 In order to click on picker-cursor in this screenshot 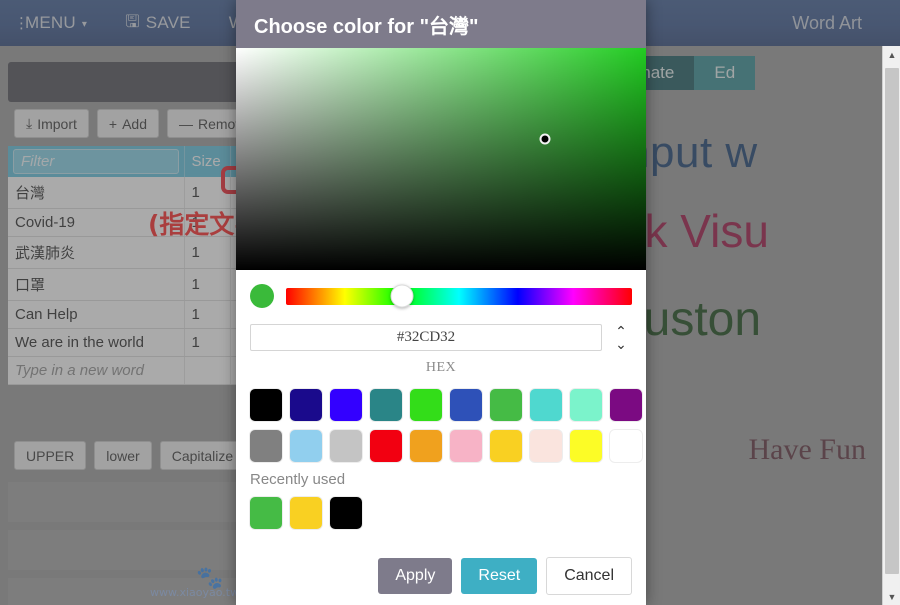, I will do `click(545, 139)`.